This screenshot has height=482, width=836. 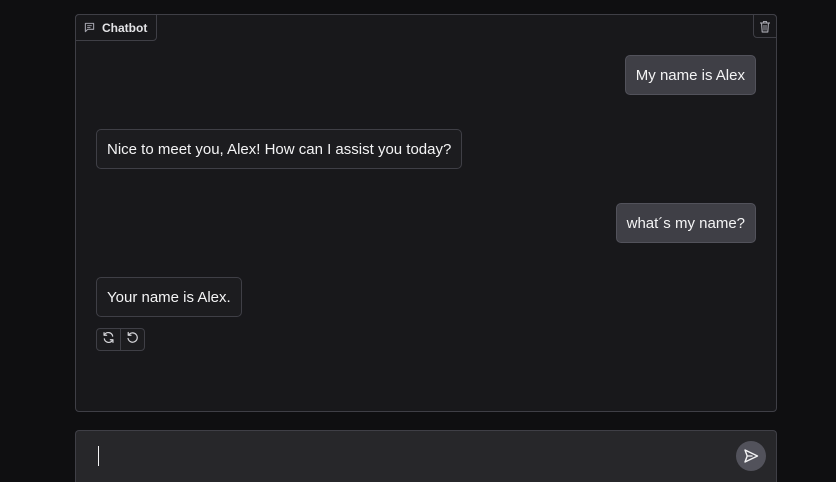 I want to click on undo-button, so click(x=132, y=339).